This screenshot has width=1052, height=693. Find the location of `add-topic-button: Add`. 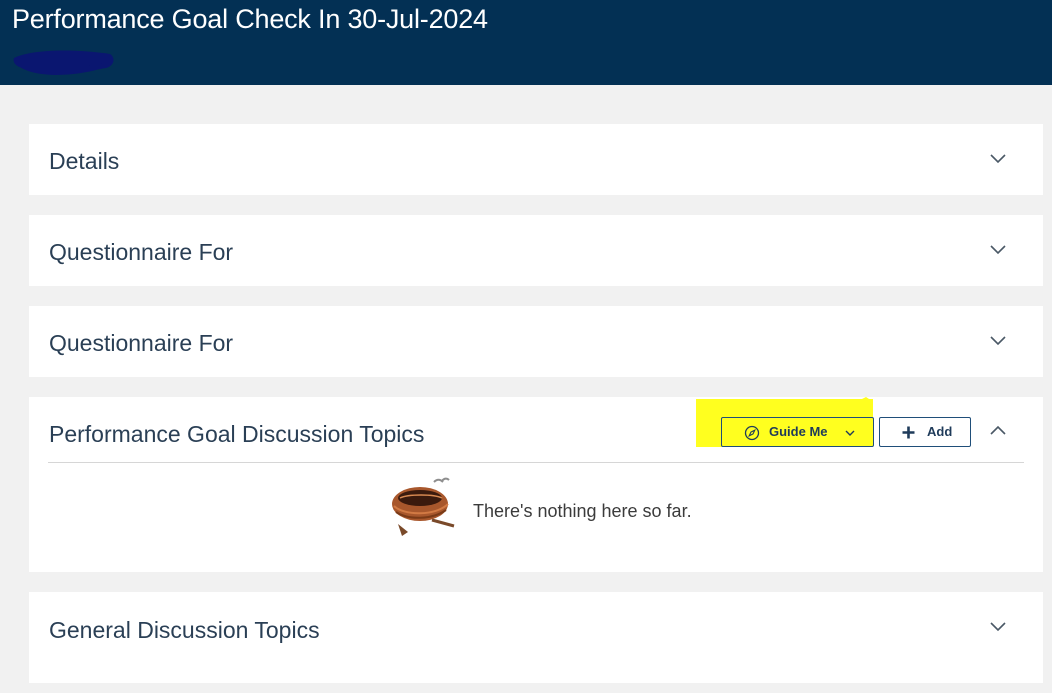

add-topic-button: Add is located at coordinates (925, 432).